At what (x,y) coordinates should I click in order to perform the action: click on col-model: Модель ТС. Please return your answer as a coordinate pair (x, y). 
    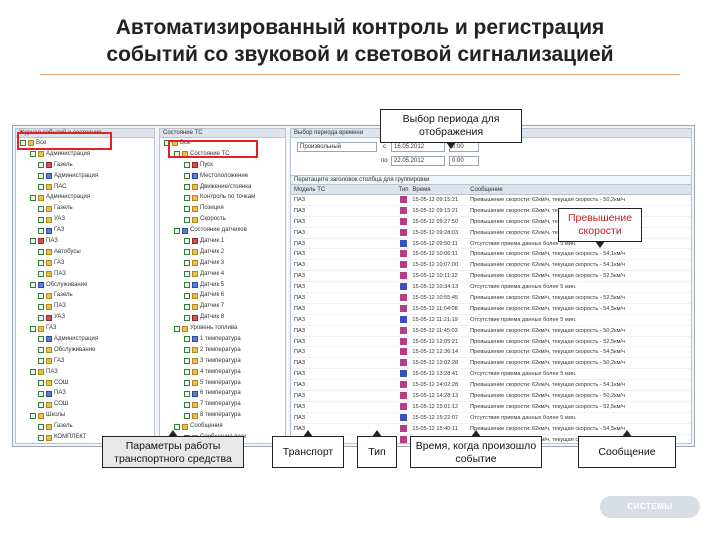
    Looking at the image, I should click on (335, 189).